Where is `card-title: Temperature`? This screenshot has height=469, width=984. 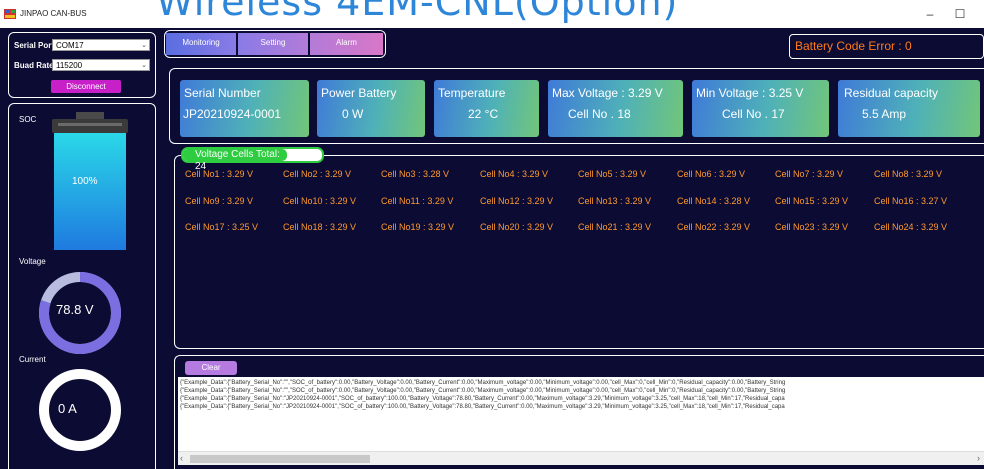 card-title: Temperature is located at coordinates (472, 93).